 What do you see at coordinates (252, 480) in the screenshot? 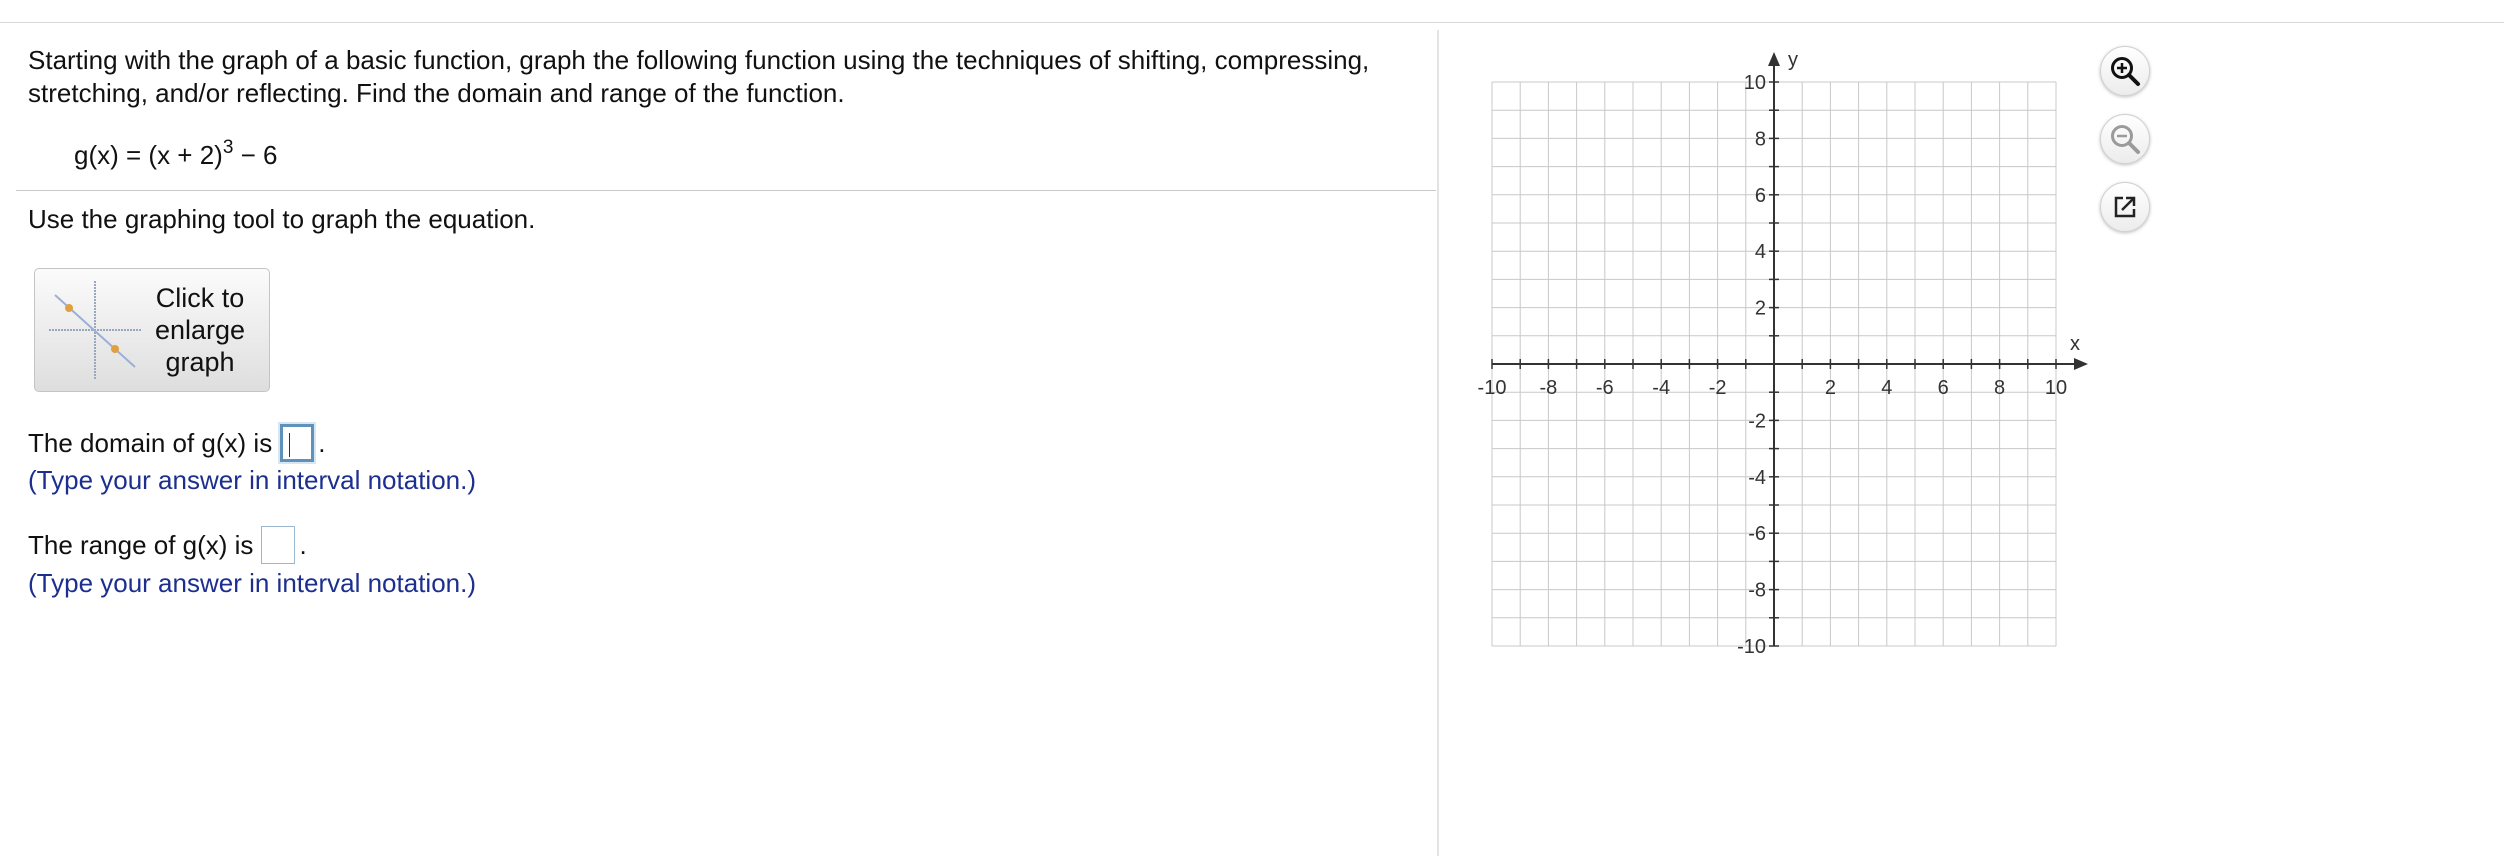
I see `domain-hint: (Type your answer in interval notation.)` at bounding box center [252, 480].